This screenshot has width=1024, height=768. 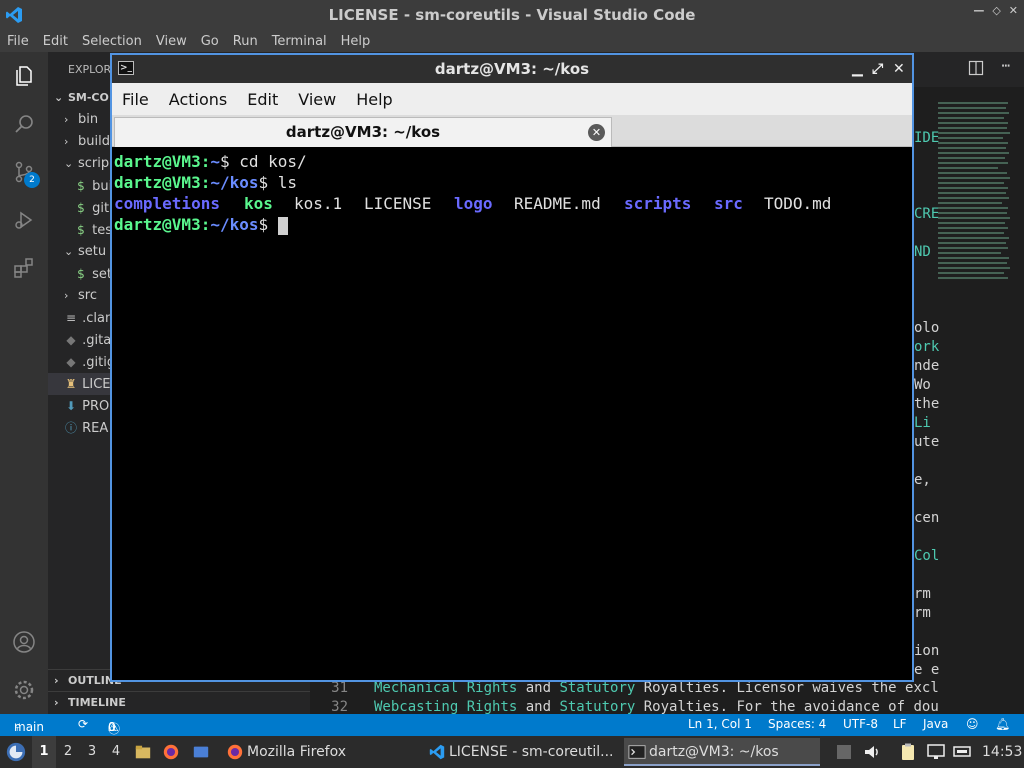 I want to click on editor-text-fragment: e,, so click(x=922, y=480).